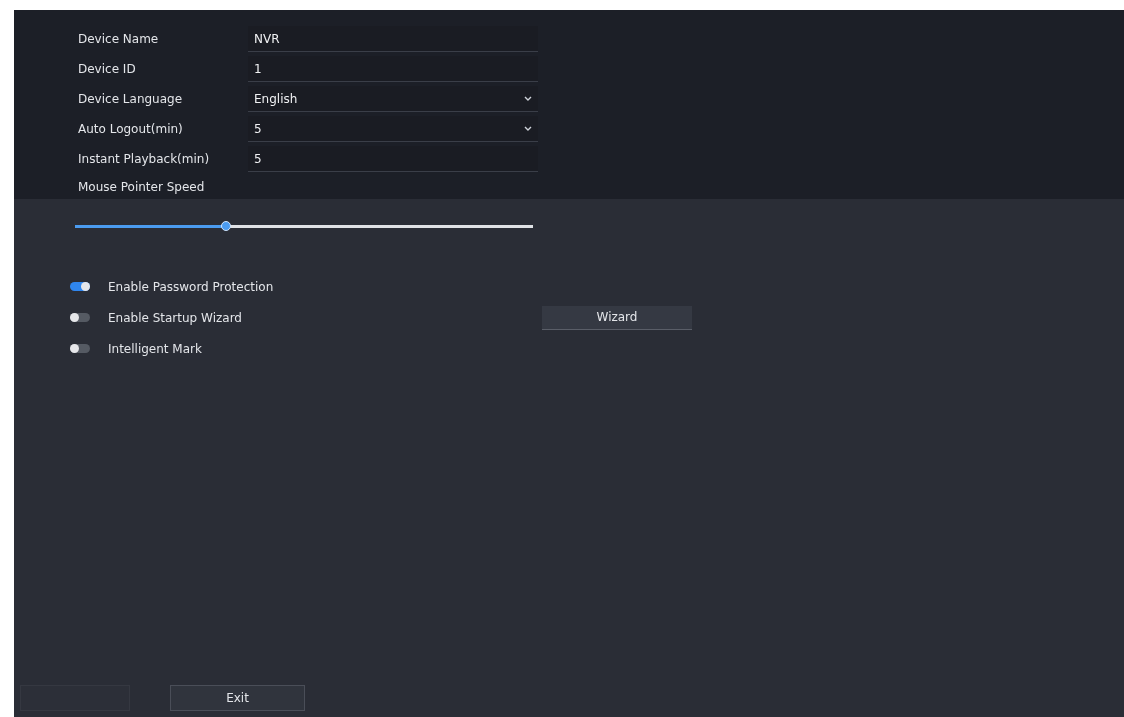 The width and height of the screenshot is (1124, 717). Describe the element at coordinates (107, 69) in the screenshot. I see `field-label: Device ID` at that location.